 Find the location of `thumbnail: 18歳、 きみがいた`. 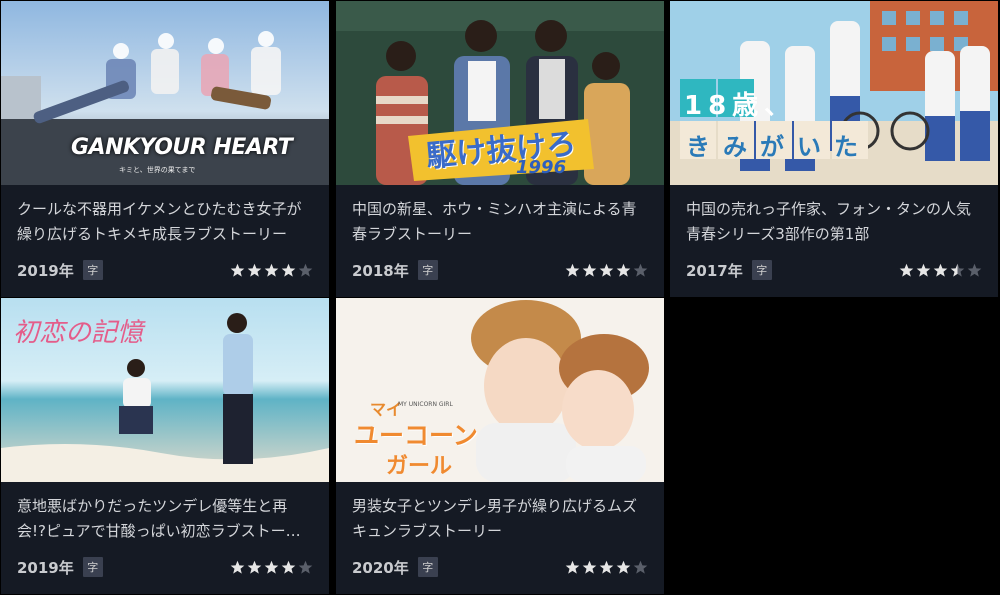

thumbnail: 18歳、 きみがいた is located at coordinates (834, 93).